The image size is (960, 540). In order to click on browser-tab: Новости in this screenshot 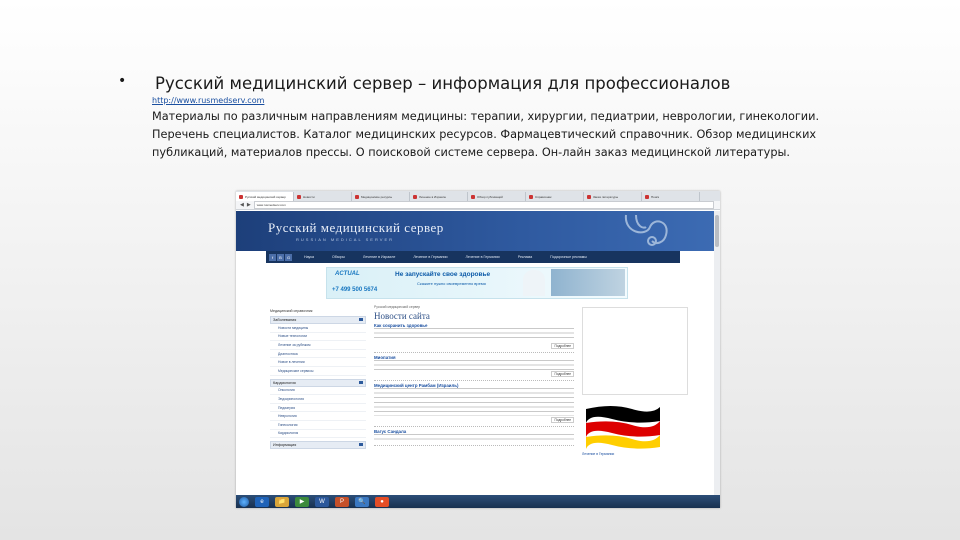, I will do `click(323, 196)`.